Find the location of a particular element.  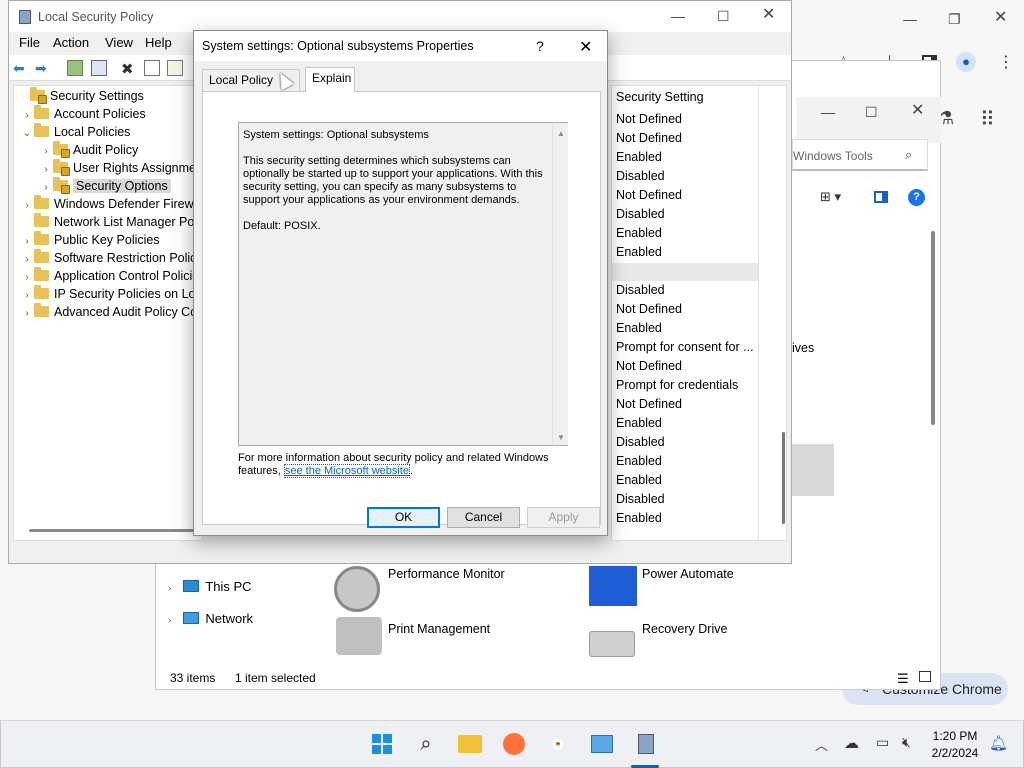

explorer-close-button: ✕ is located at coordinates (917, 111).